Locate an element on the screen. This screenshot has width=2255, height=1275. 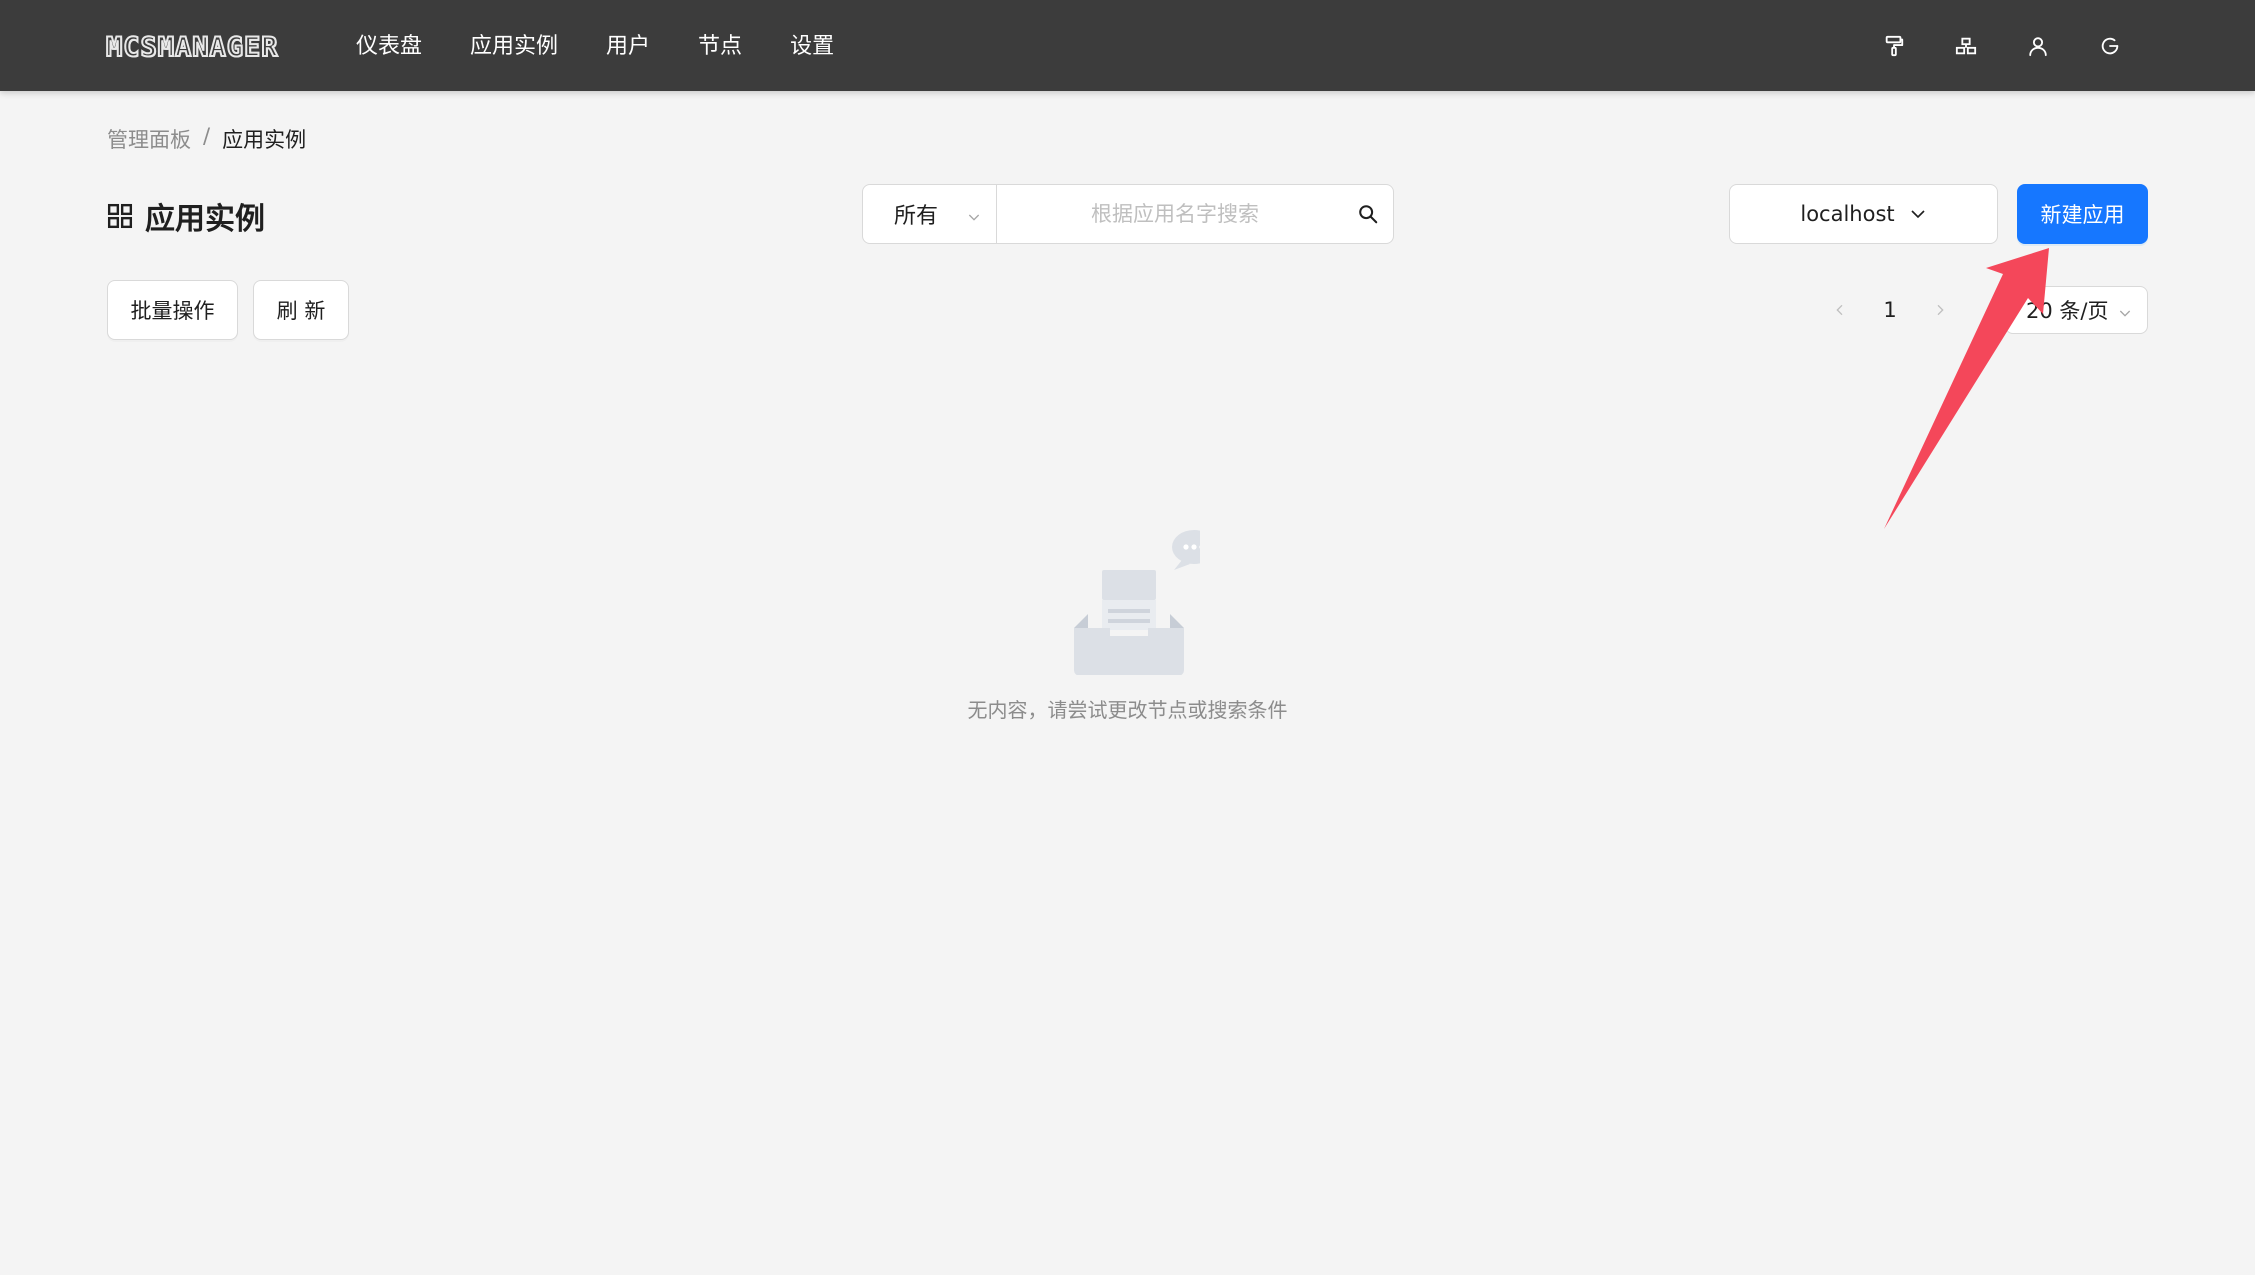
chevron-right-icon is located at coordinates (1940, 310).